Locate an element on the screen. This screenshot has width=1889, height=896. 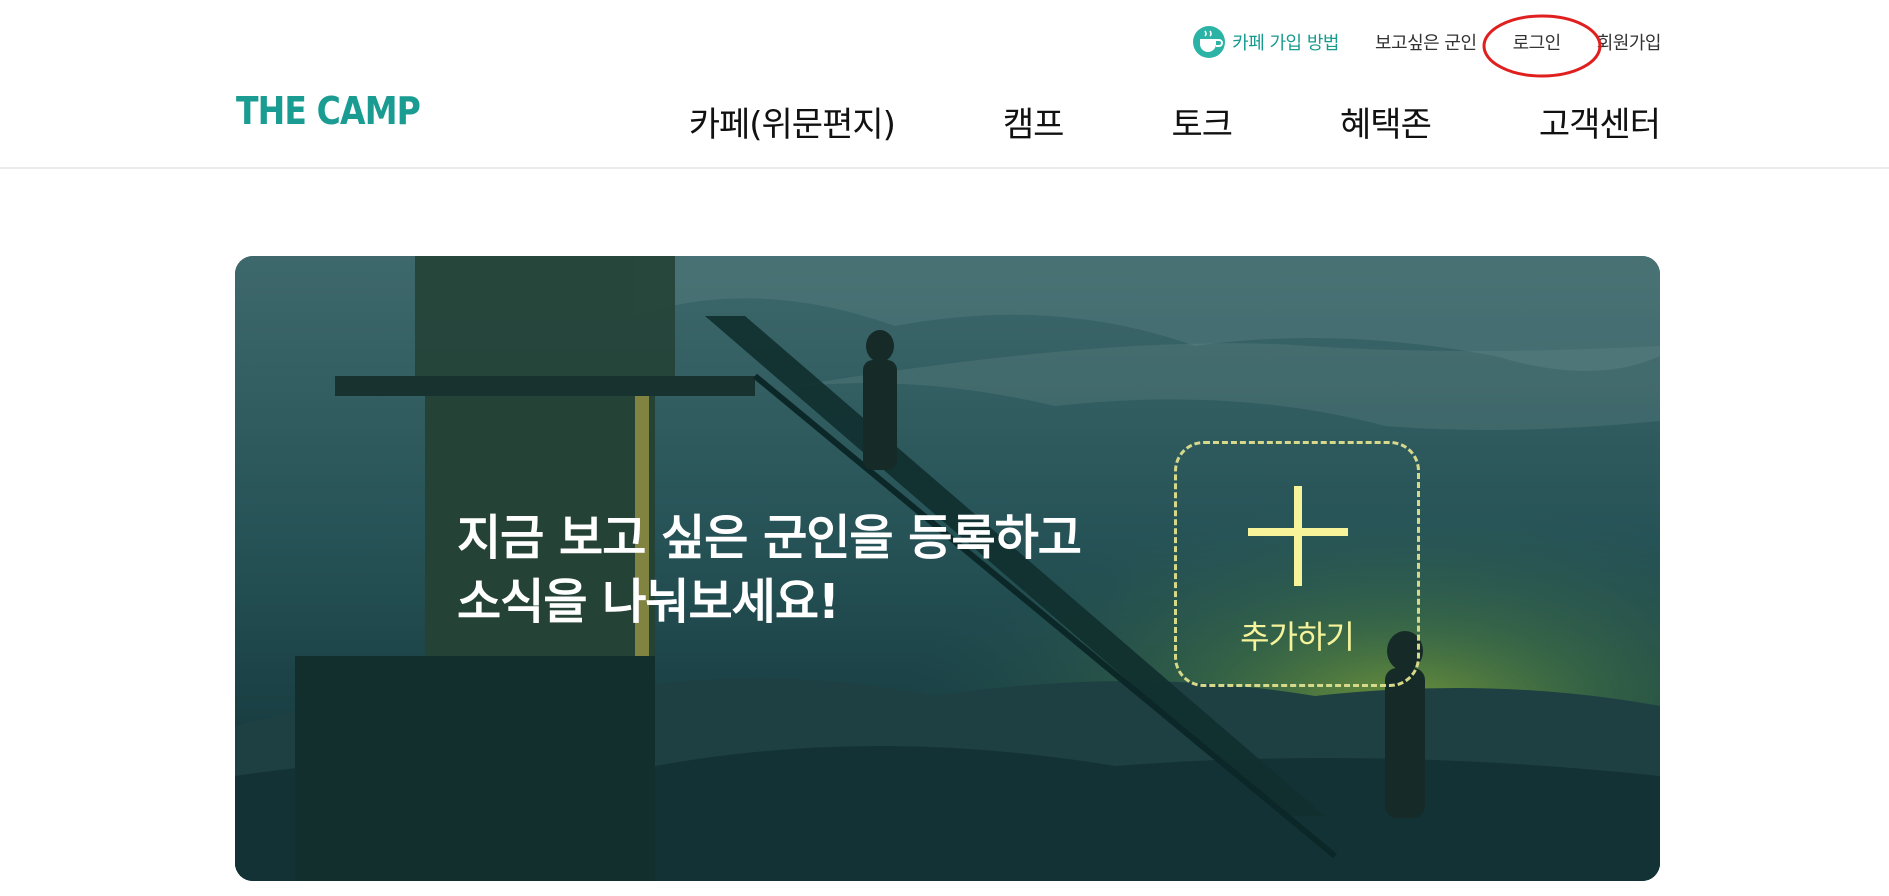
add-soldier-button: 추가하기 is located at coordinates (1297, 564).